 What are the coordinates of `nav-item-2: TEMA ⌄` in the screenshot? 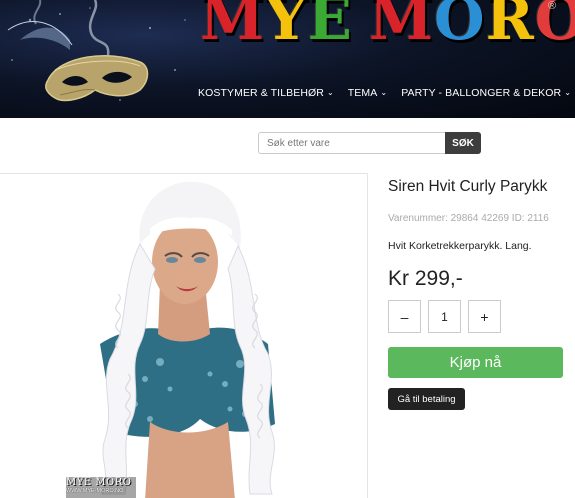 It's located at (367, 93).